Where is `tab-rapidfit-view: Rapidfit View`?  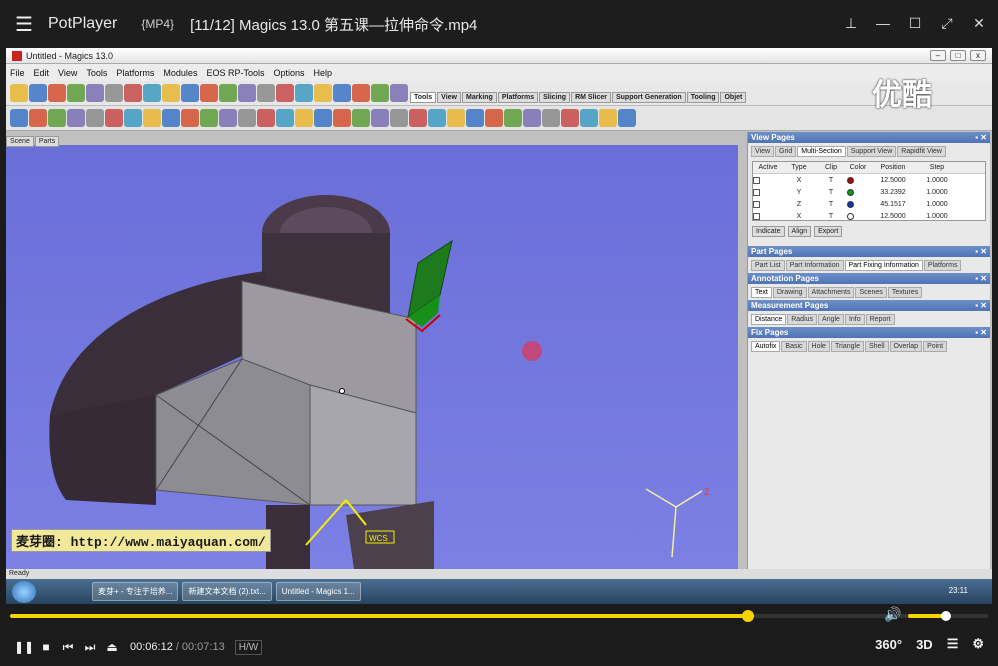 tab-rapidfit-view: Rapidfit View is located at coordinates (921, 151).